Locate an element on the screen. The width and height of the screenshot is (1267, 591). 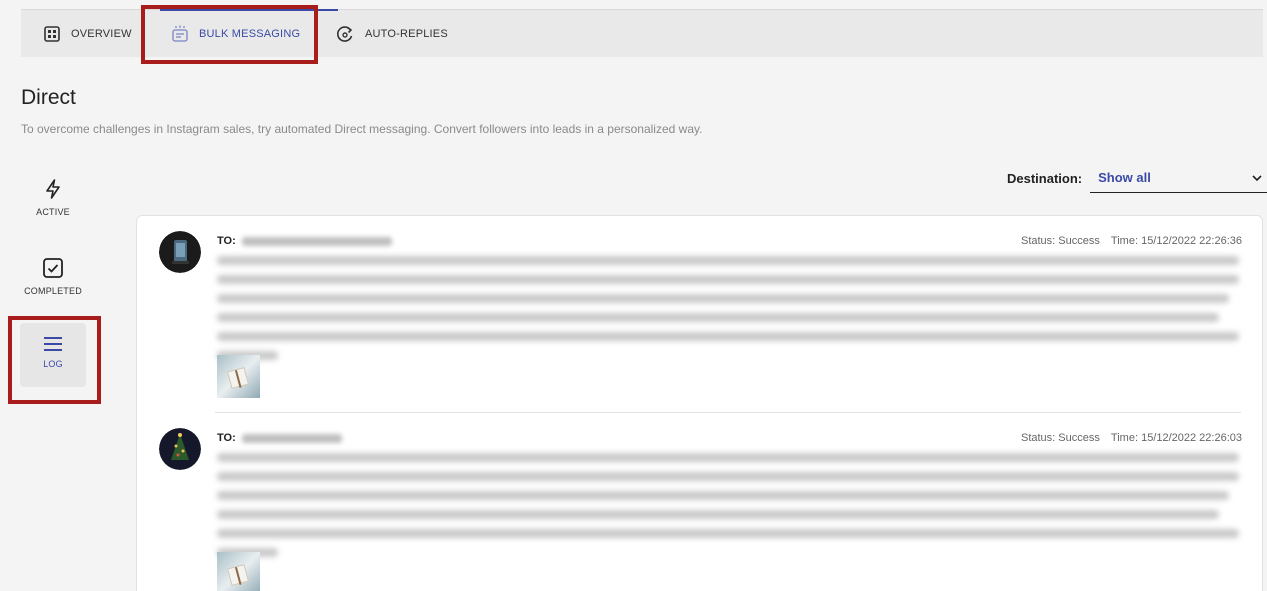
destination-select: Show all is located at coordinates (1178, 180).